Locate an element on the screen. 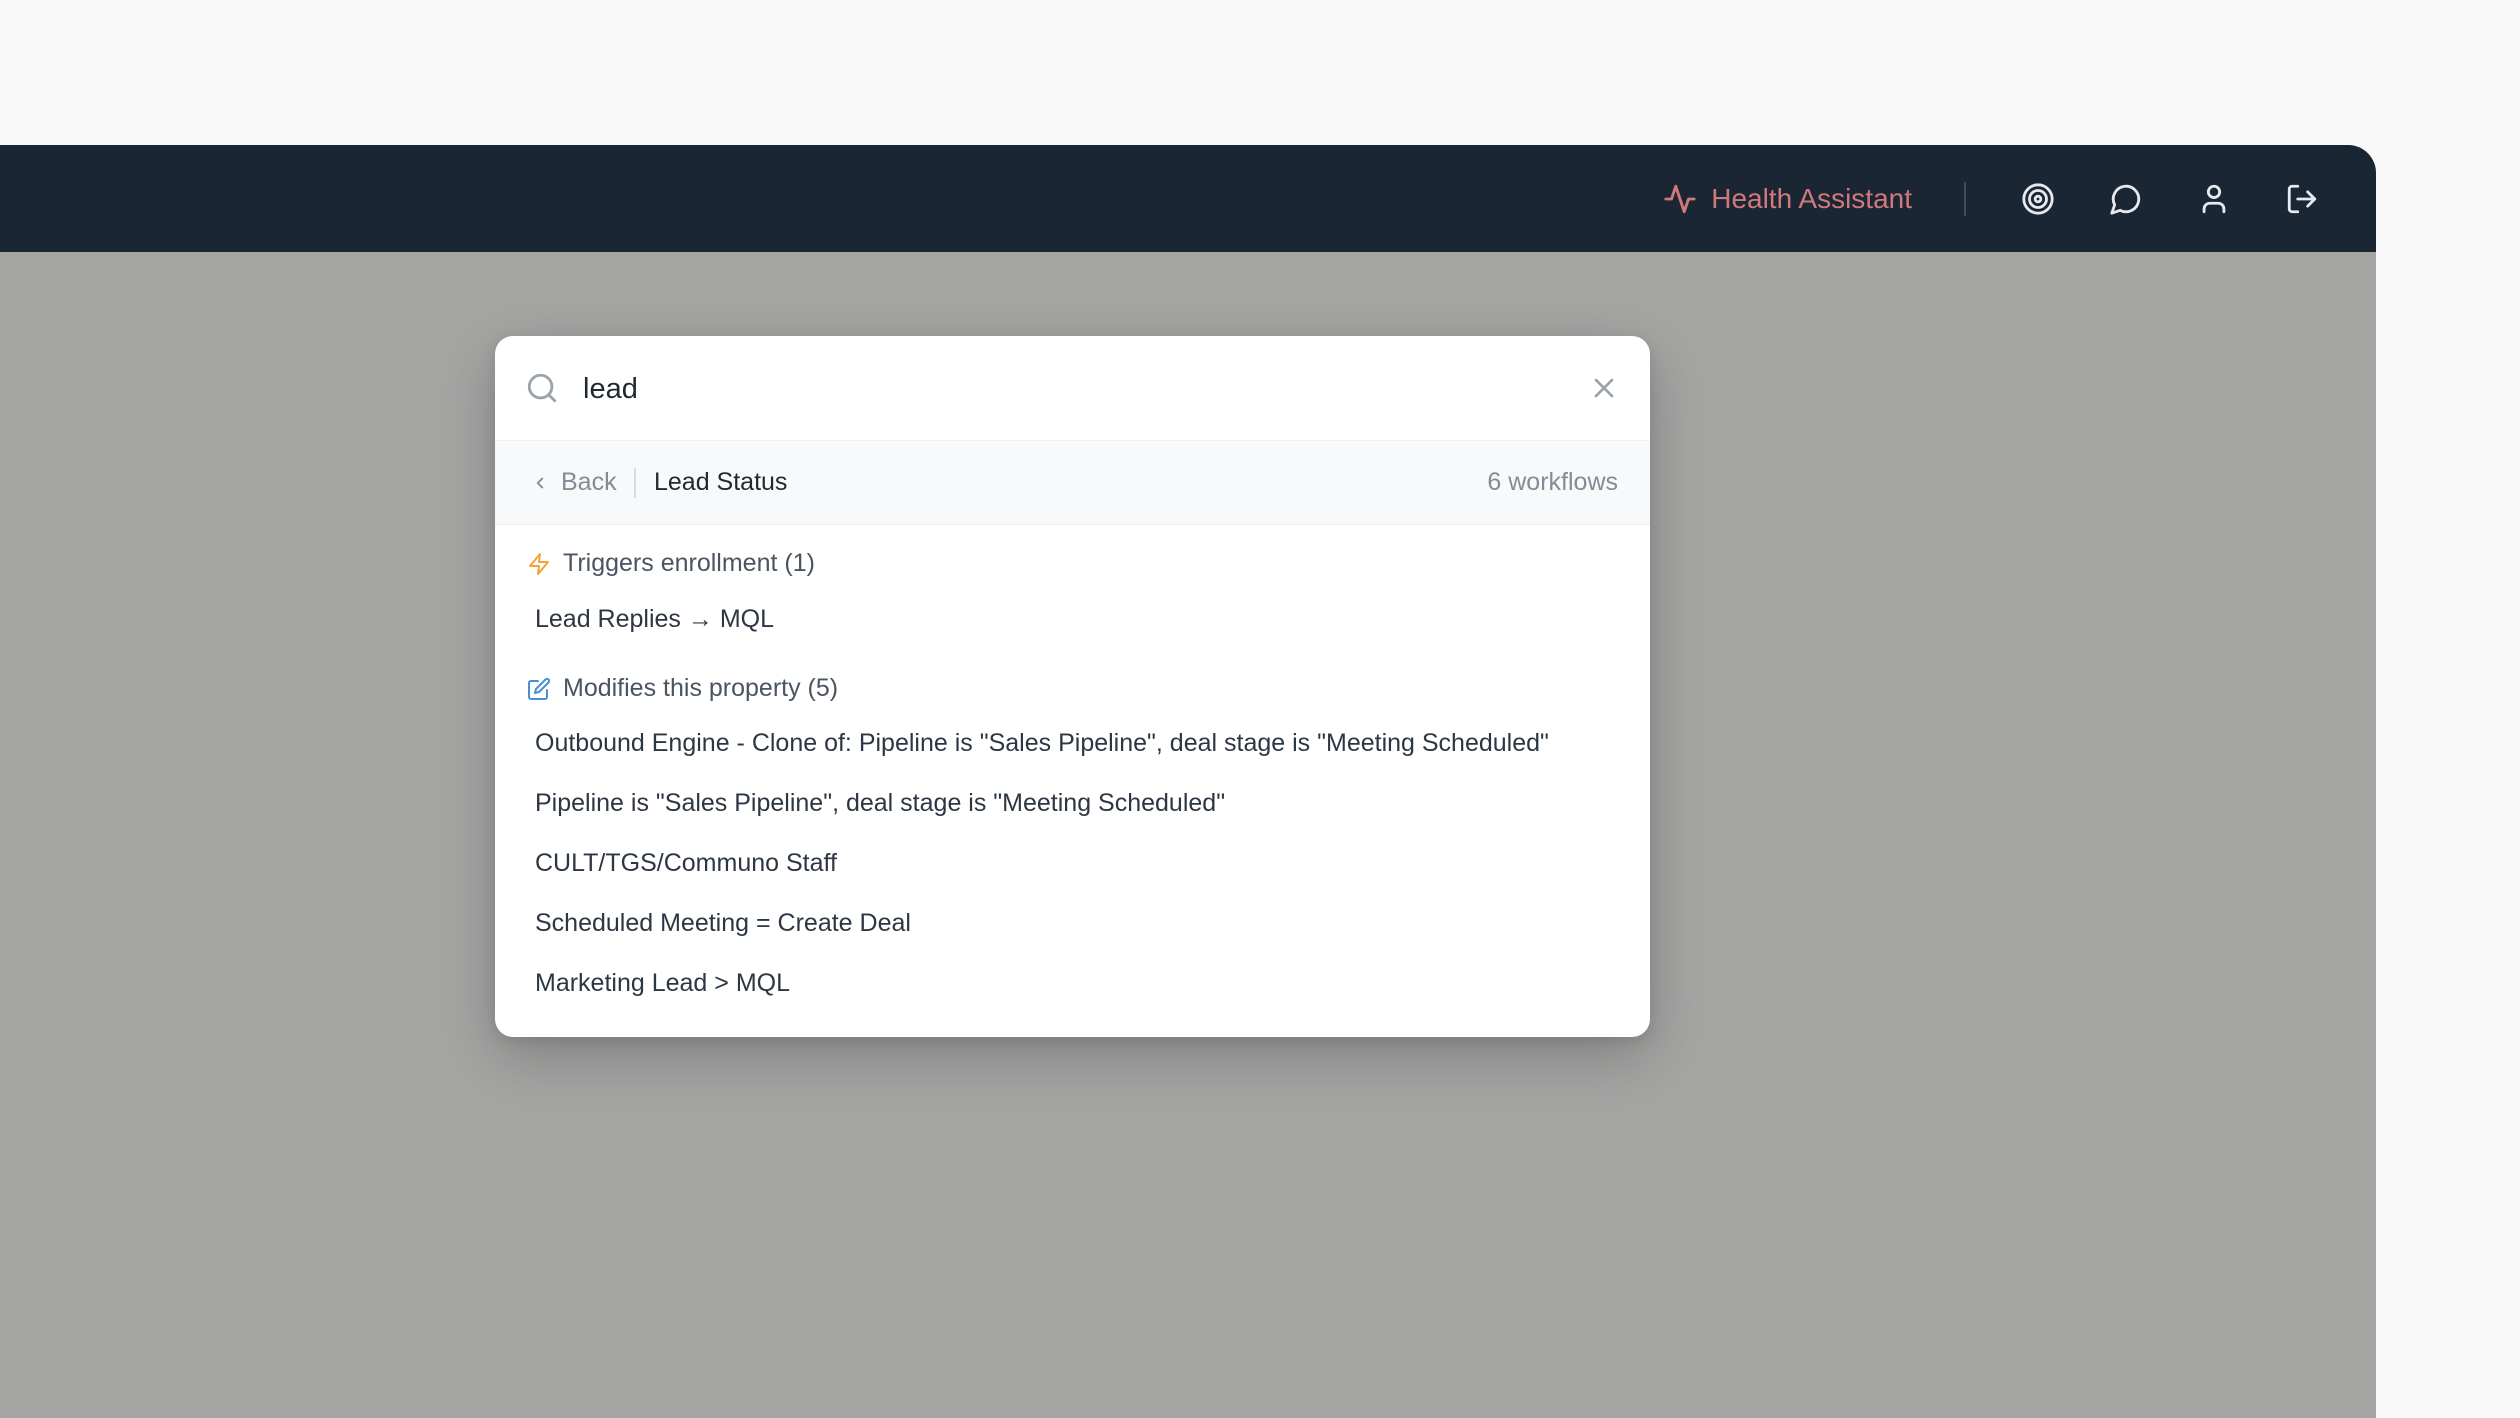 Image resolution: width=2520 pixels, height=1418 pixels. health-assistant-label: Health Assistant is located at coordinates (1811, 198).